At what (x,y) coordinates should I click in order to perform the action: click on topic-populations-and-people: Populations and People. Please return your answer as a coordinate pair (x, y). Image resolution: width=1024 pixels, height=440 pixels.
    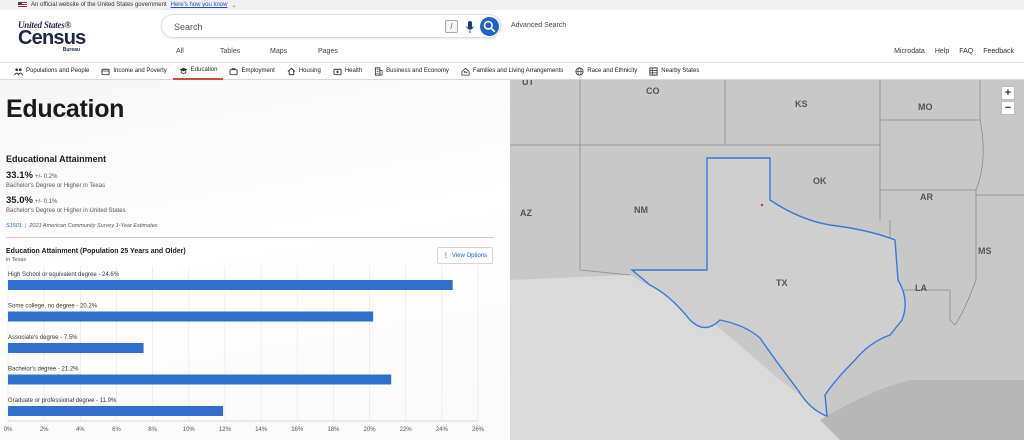
    Looking at the image, I should click on (51, 71).